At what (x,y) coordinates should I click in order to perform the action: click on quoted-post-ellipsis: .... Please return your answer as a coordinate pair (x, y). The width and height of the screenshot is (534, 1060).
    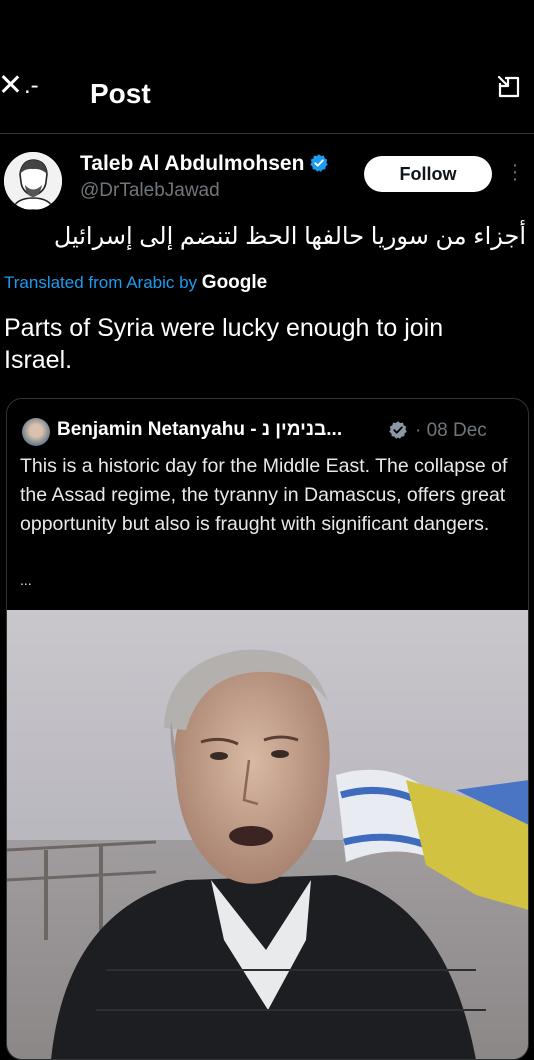
    Looking at the image, I should click on (26, 580).